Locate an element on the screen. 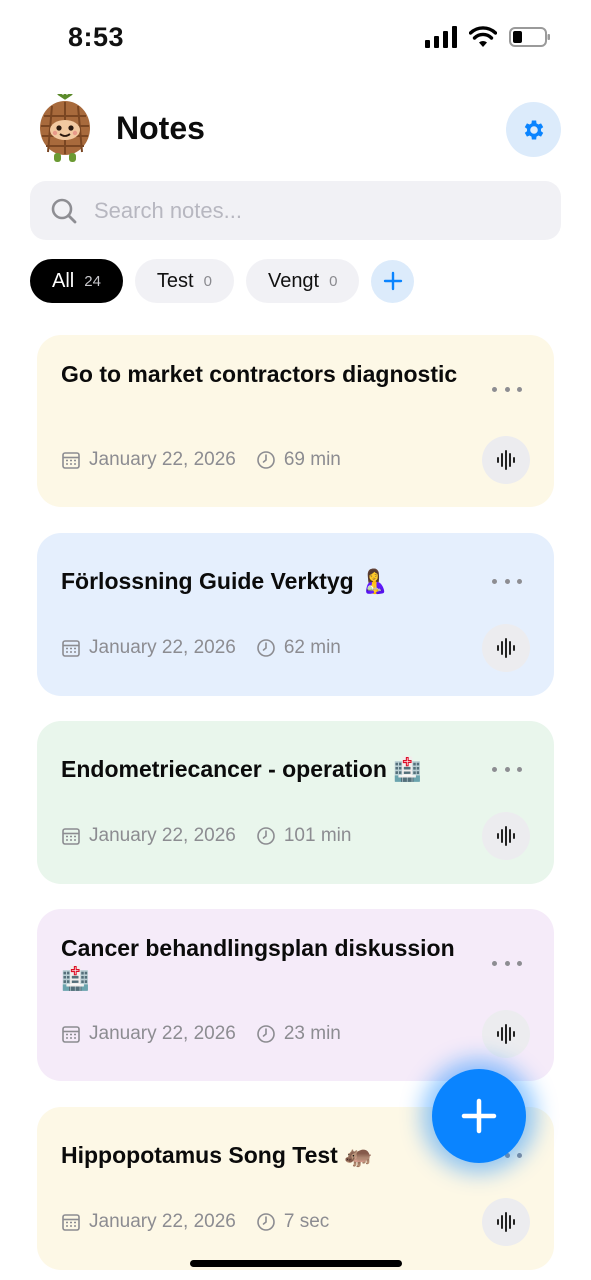 This screenshot has width=591, height=1280. settings-button is located at coordinates (533, 129).